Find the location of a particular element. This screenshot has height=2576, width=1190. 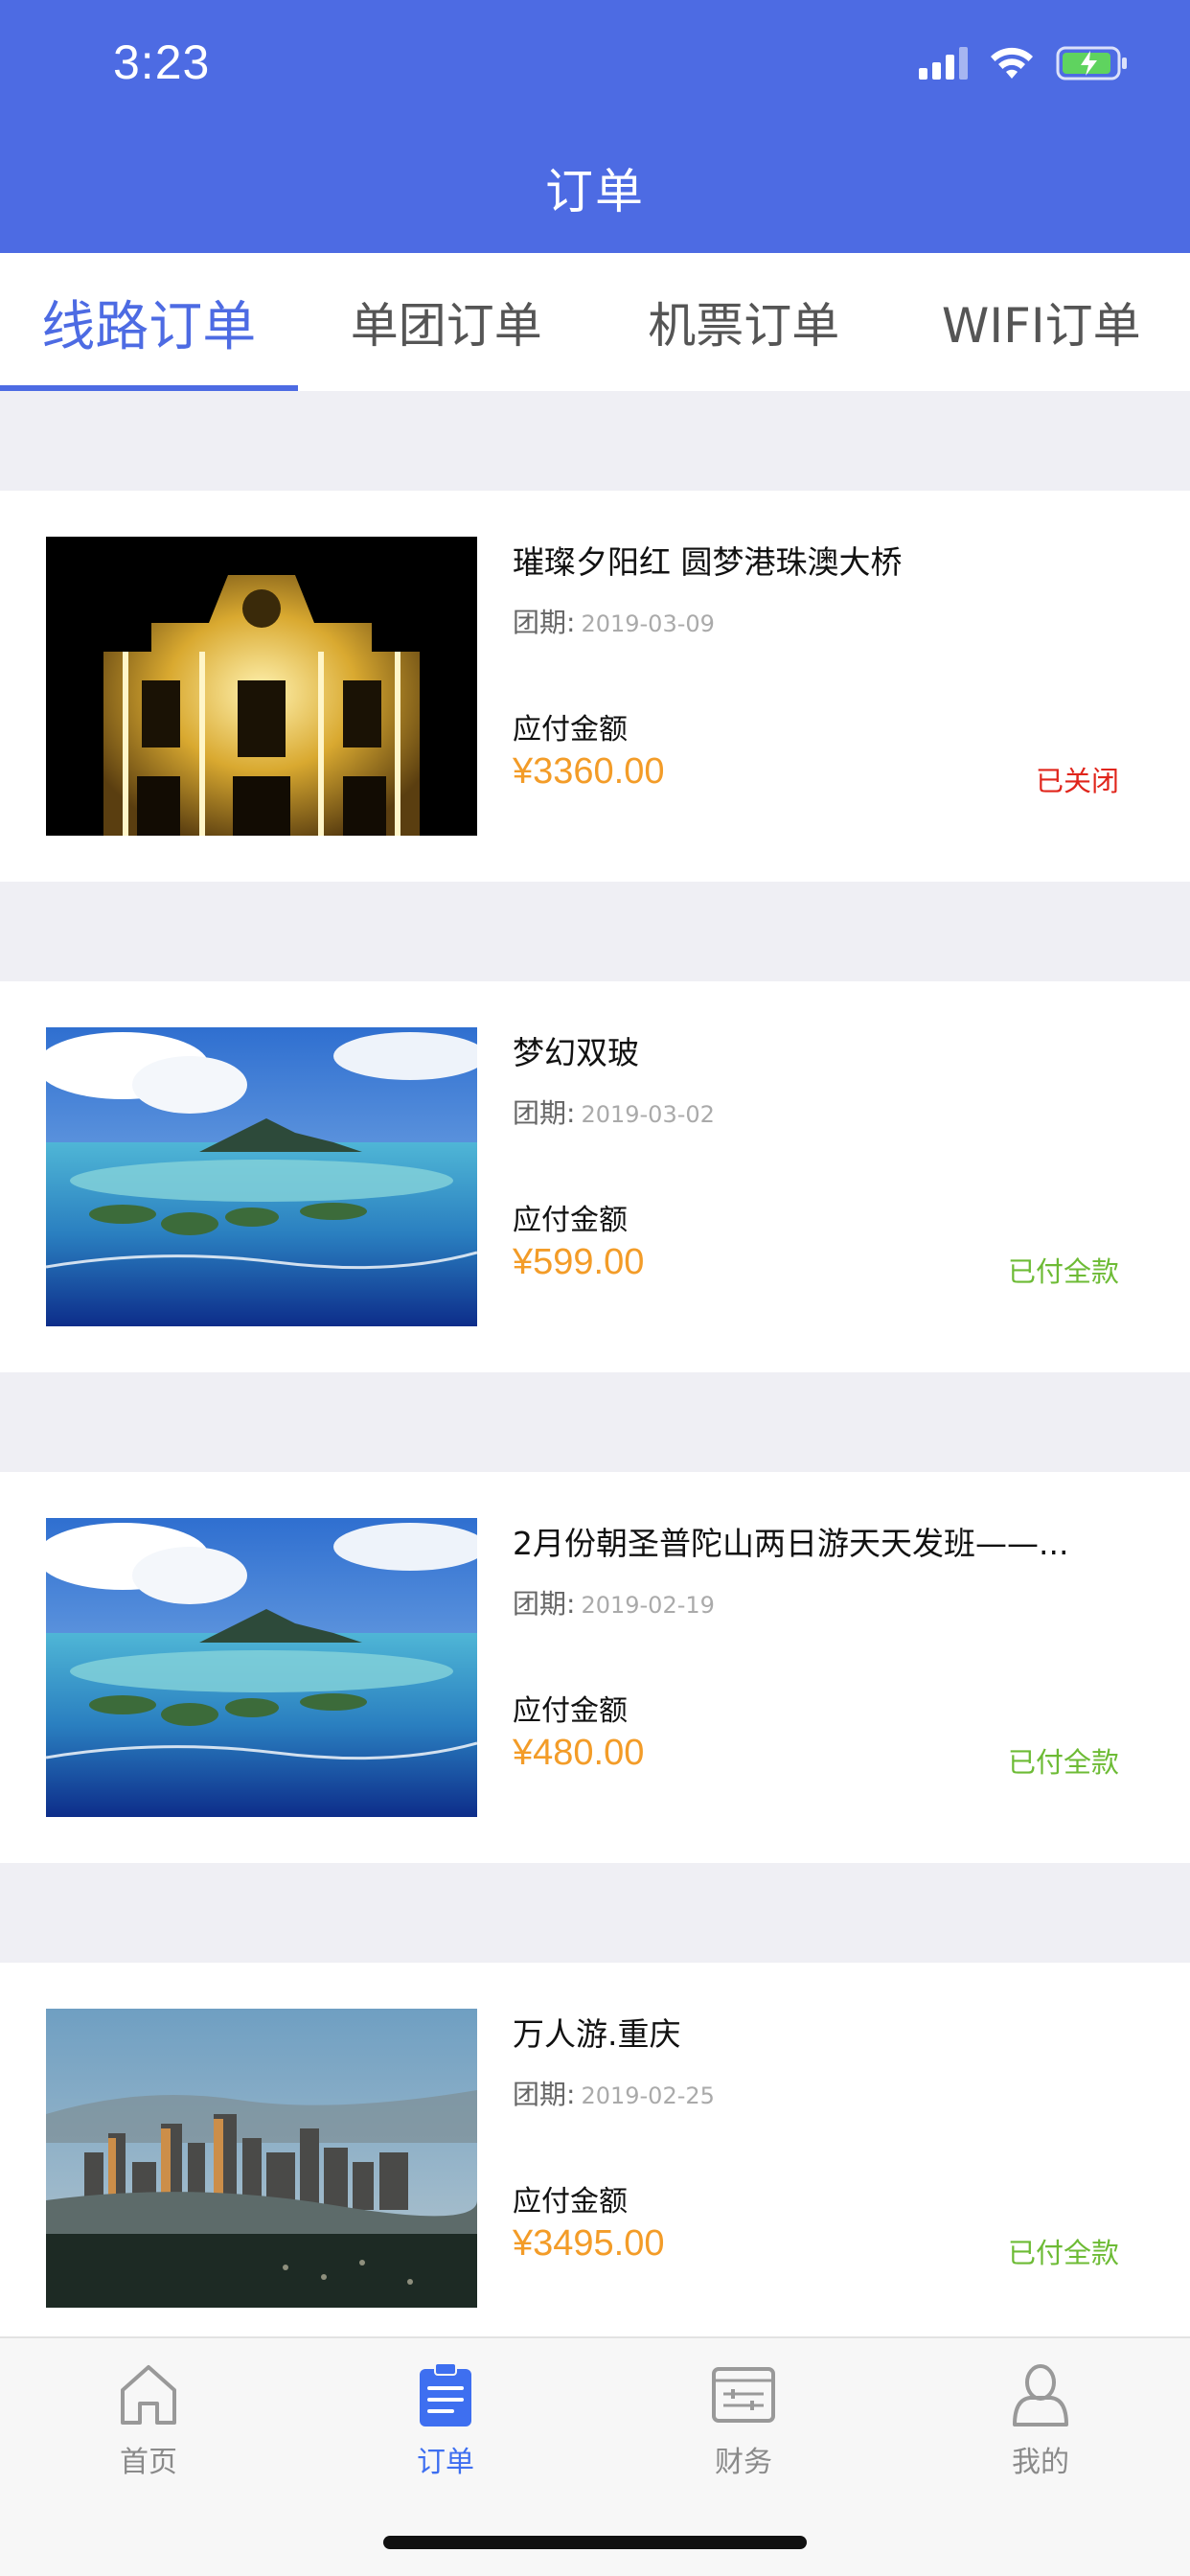

nav-home-label: 首页 is located at coordinates (148, 2463).